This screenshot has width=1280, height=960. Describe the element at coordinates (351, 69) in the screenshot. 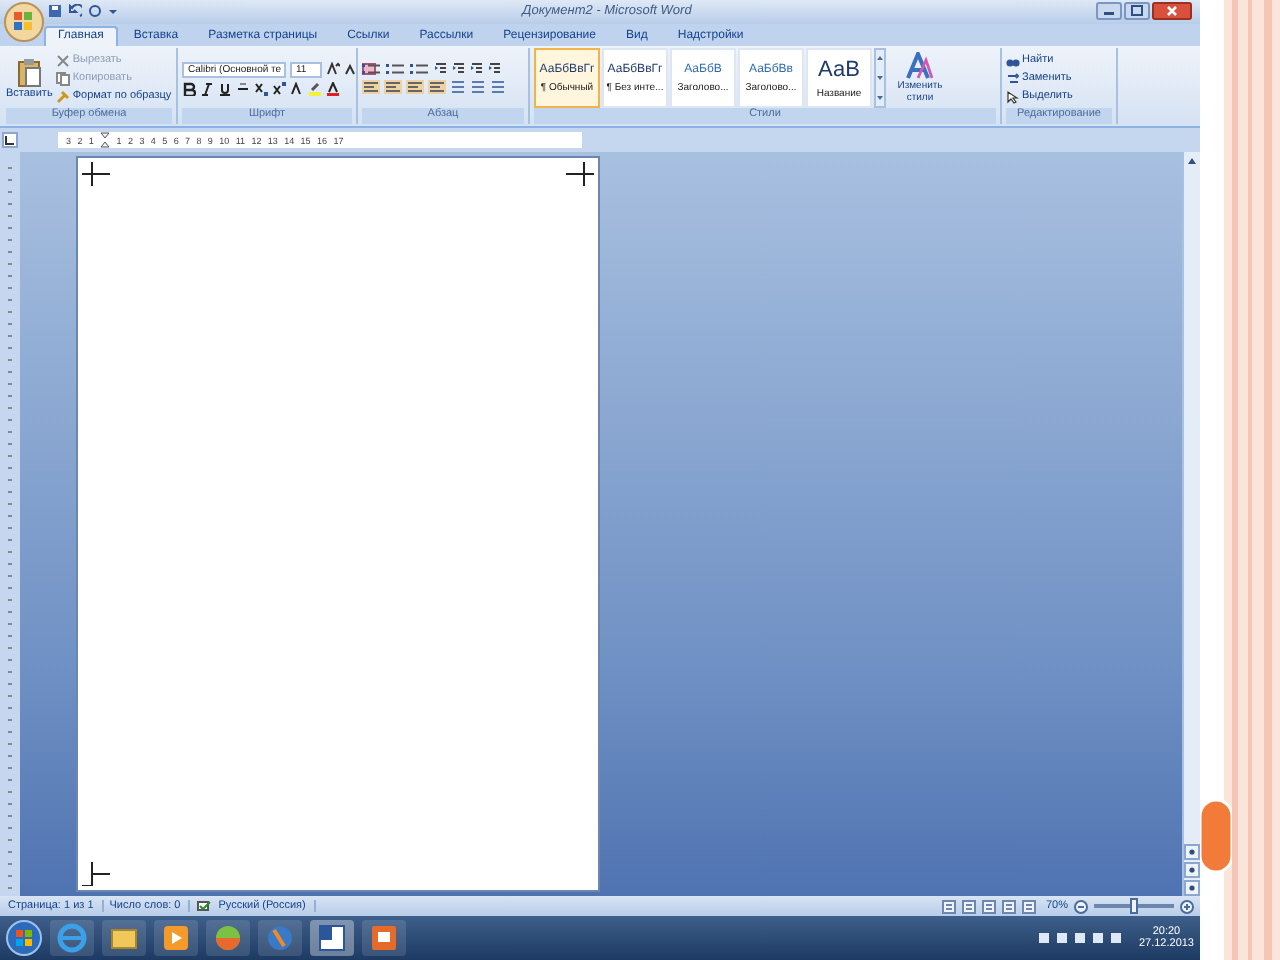

I see `shrink-font-icon` at that location.